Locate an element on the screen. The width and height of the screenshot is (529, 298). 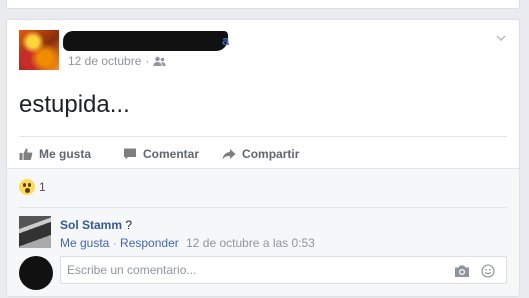
friends-audience-icon is located at coordinates (159, 61).